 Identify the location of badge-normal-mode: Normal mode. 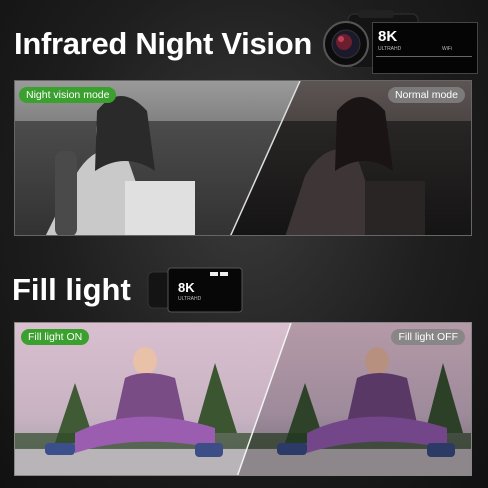
(426, 95).